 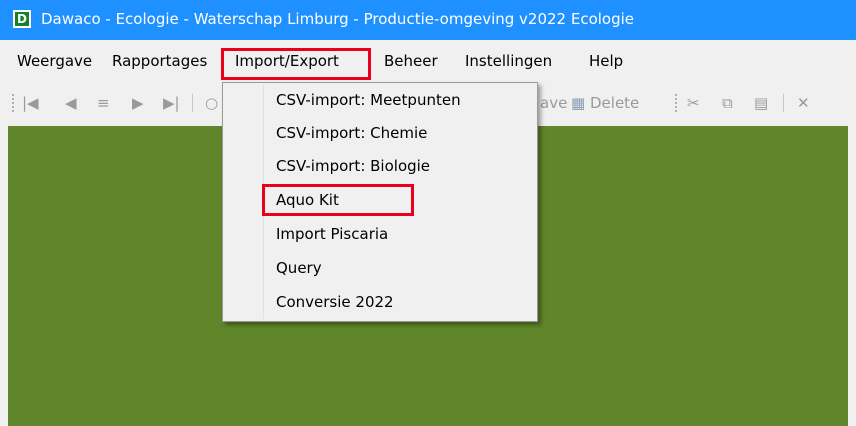 I want to click on list-icon: ≡, so click(x=103, y=103).